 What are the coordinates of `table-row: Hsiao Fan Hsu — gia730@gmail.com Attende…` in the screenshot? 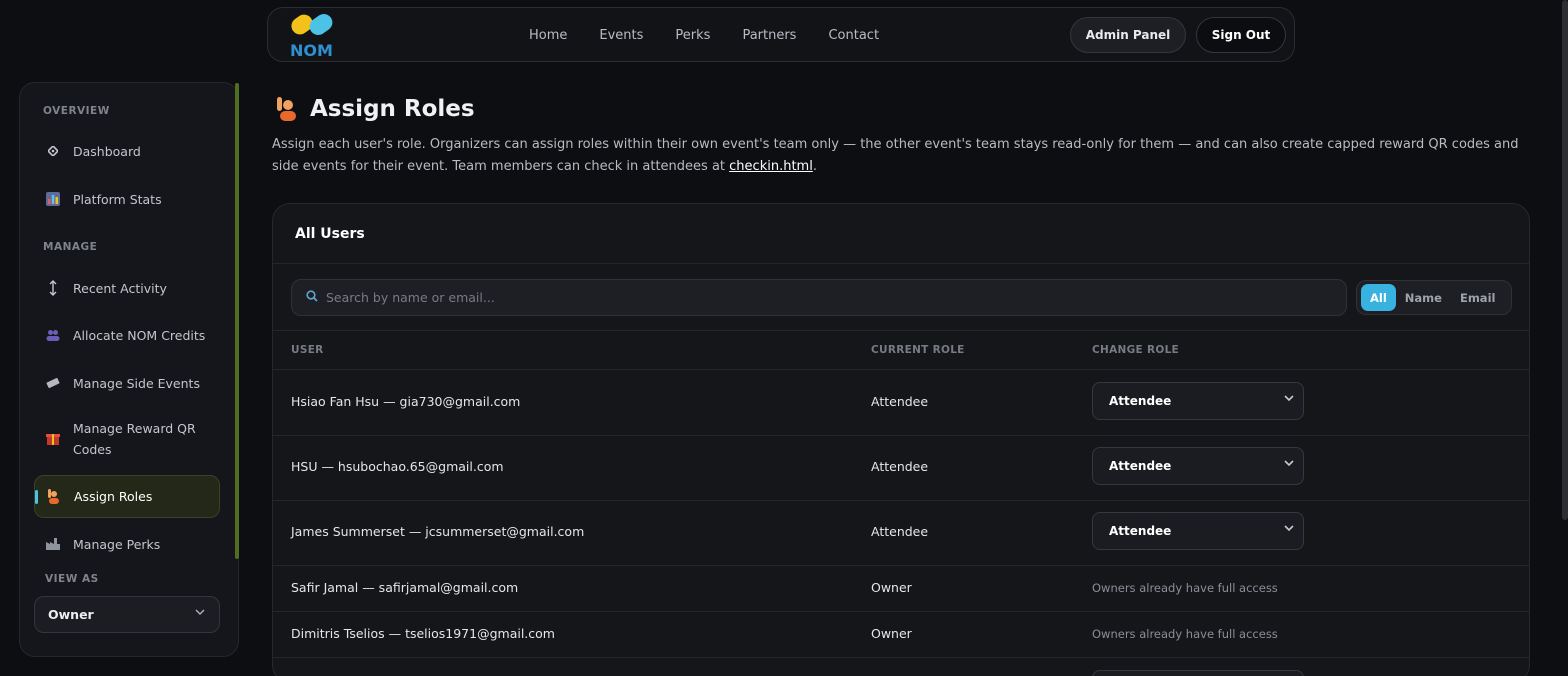 It's located at (901, 402).